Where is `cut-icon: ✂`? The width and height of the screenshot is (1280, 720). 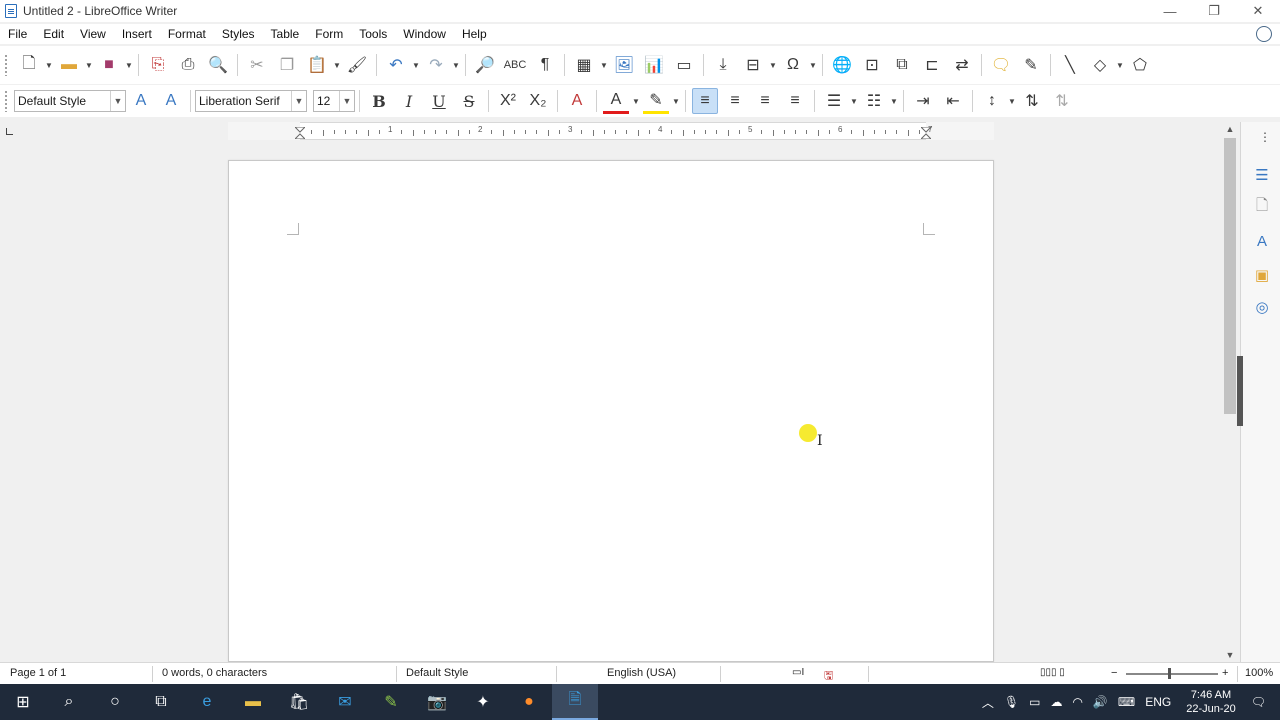 cut-icon: ✂ is located at coordinates (257, 65).